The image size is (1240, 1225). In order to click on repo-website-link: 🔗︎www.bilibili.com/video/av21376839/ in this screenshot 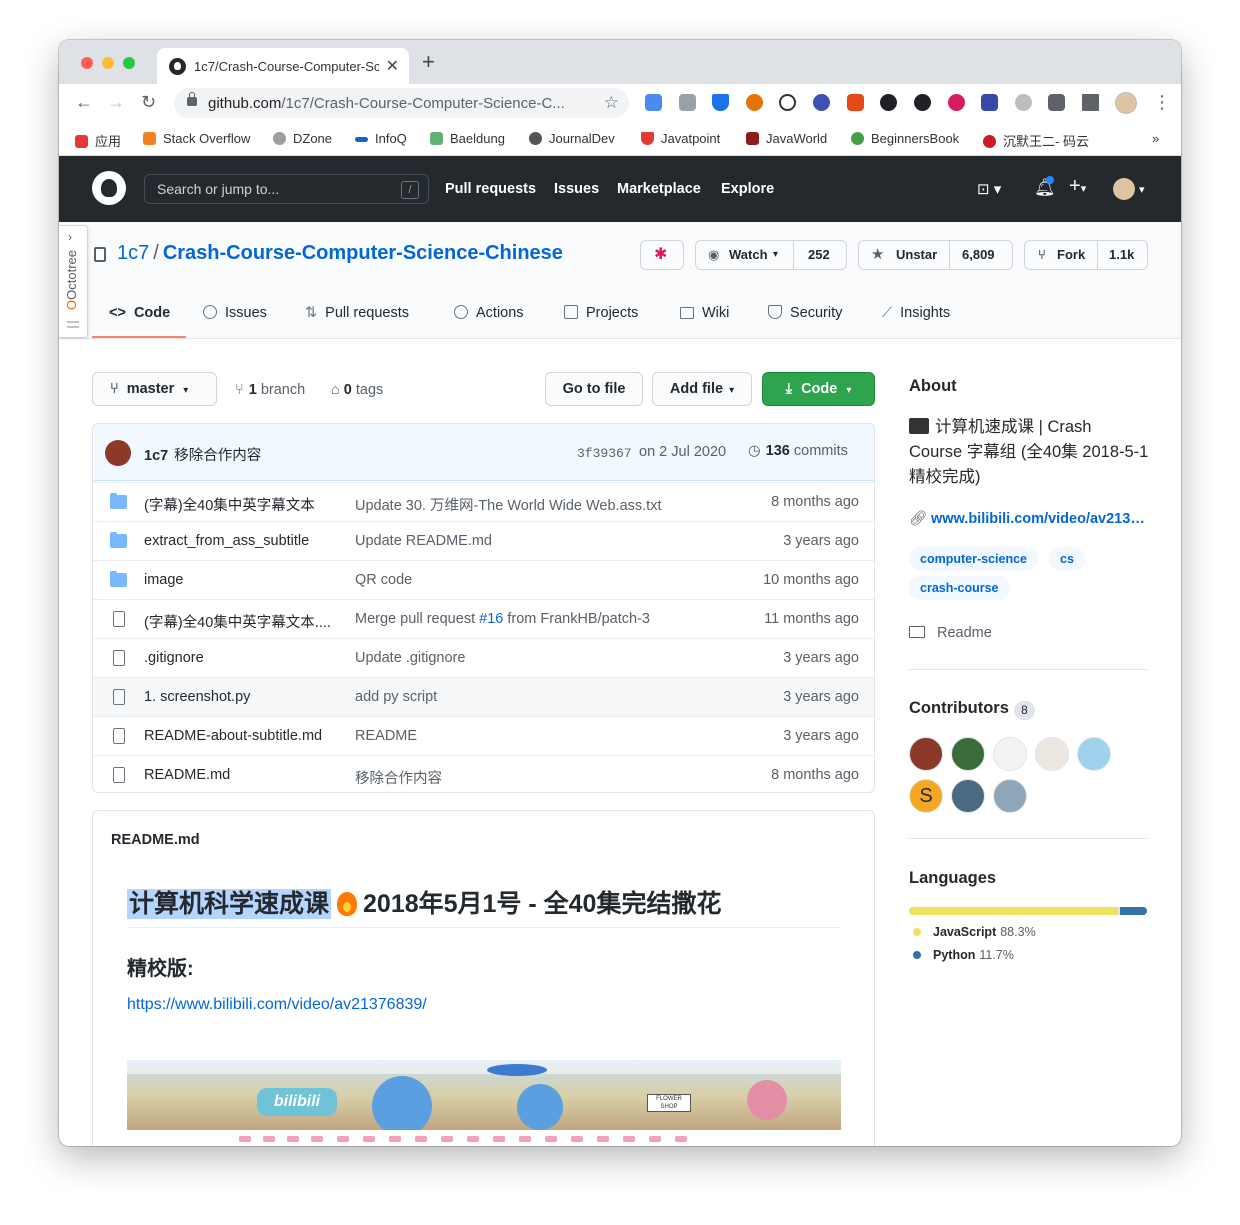, I will do `click(1029, 518)`.